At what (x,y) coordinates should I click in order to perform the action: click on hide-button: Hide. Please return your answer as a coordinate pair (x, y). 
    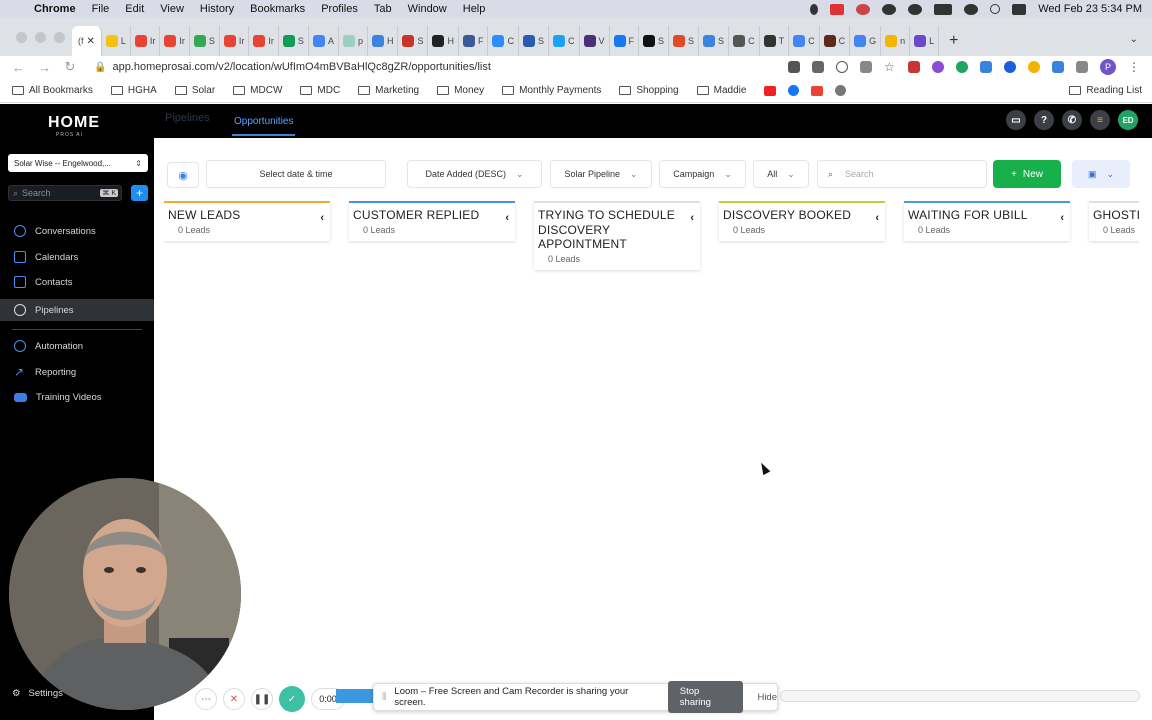
    Looking at the image, I should click on (767, 697).